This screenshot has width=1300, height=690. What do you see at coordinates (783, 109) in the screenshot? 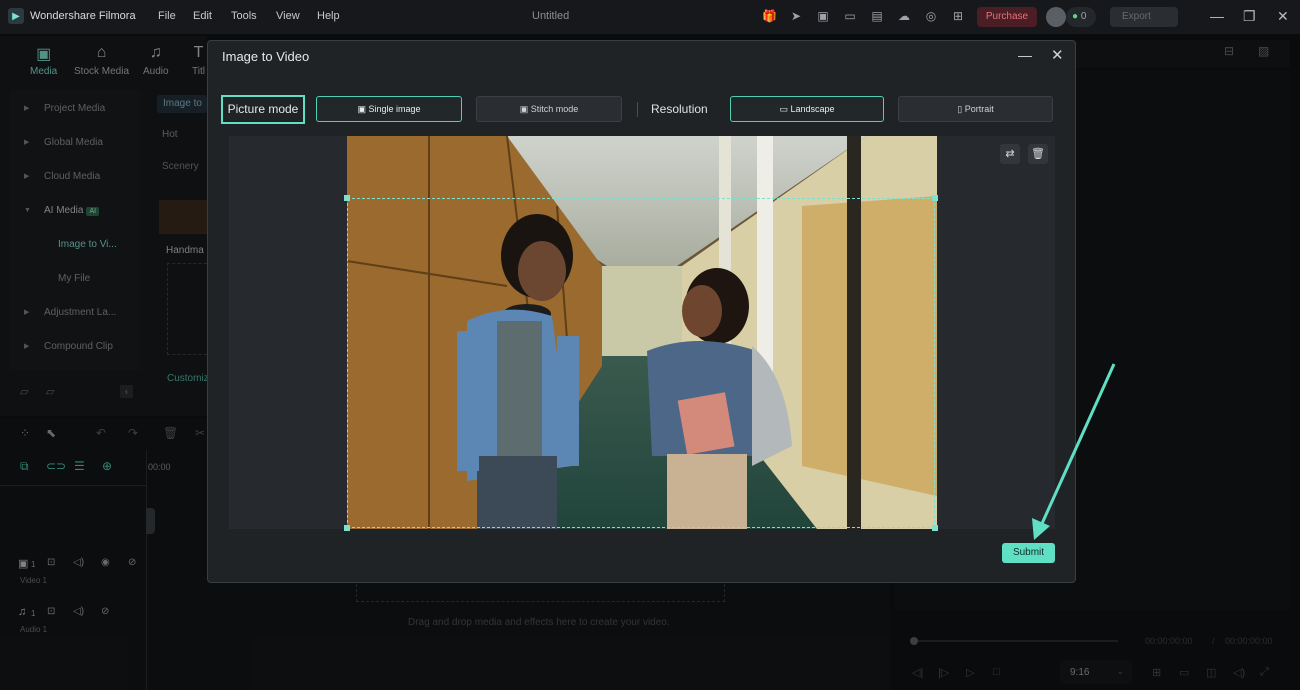
I see `landscape-icon: ▭` at bounding box center [783, 109].